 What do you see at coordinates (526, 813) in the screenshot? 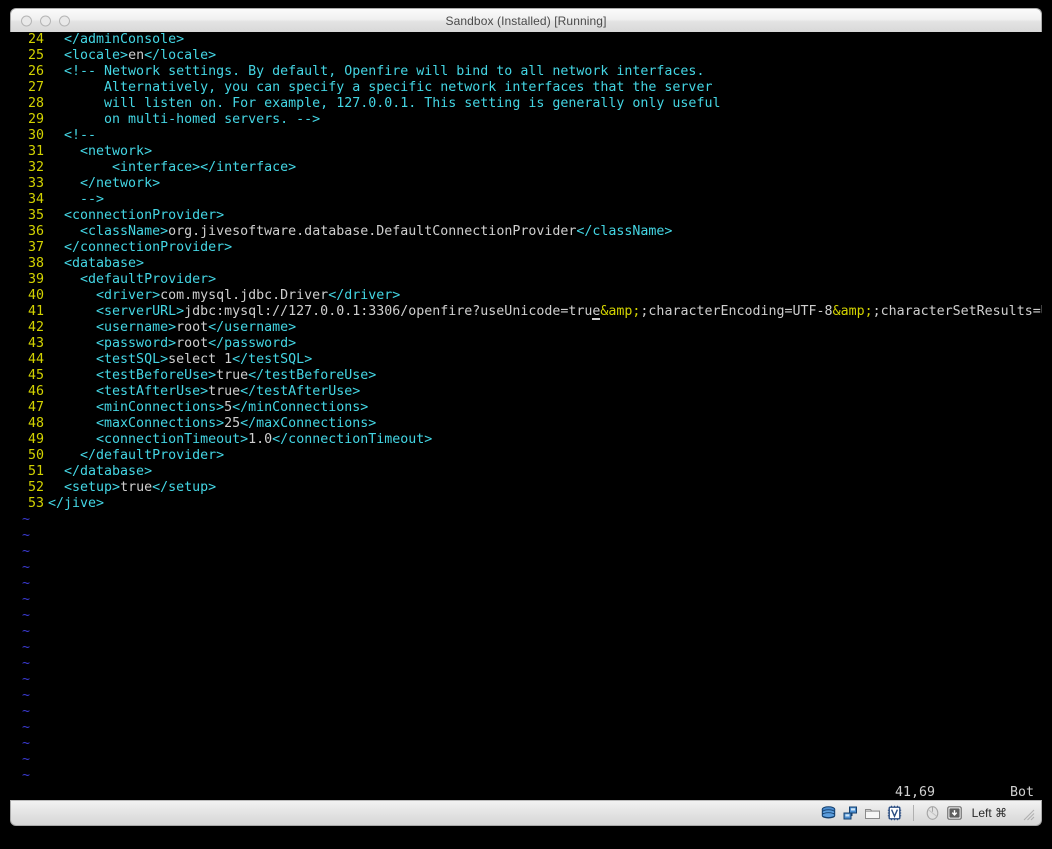
I see `virtualbox-status-bar: Left ⌘` at bounding box center [526, 813].